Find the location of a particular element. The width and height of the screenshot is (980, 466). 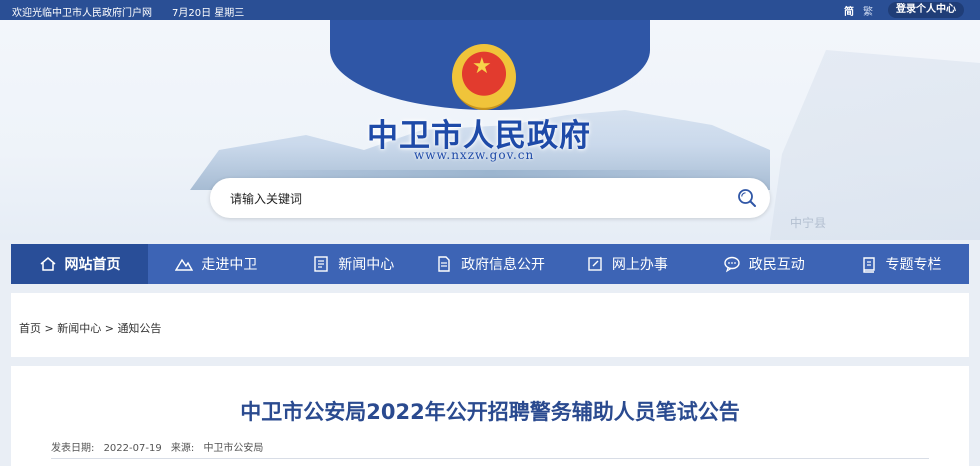

breadcrumb: 首页 > 新闻中心 > 通知公告 is located at coordinates (90, 328).